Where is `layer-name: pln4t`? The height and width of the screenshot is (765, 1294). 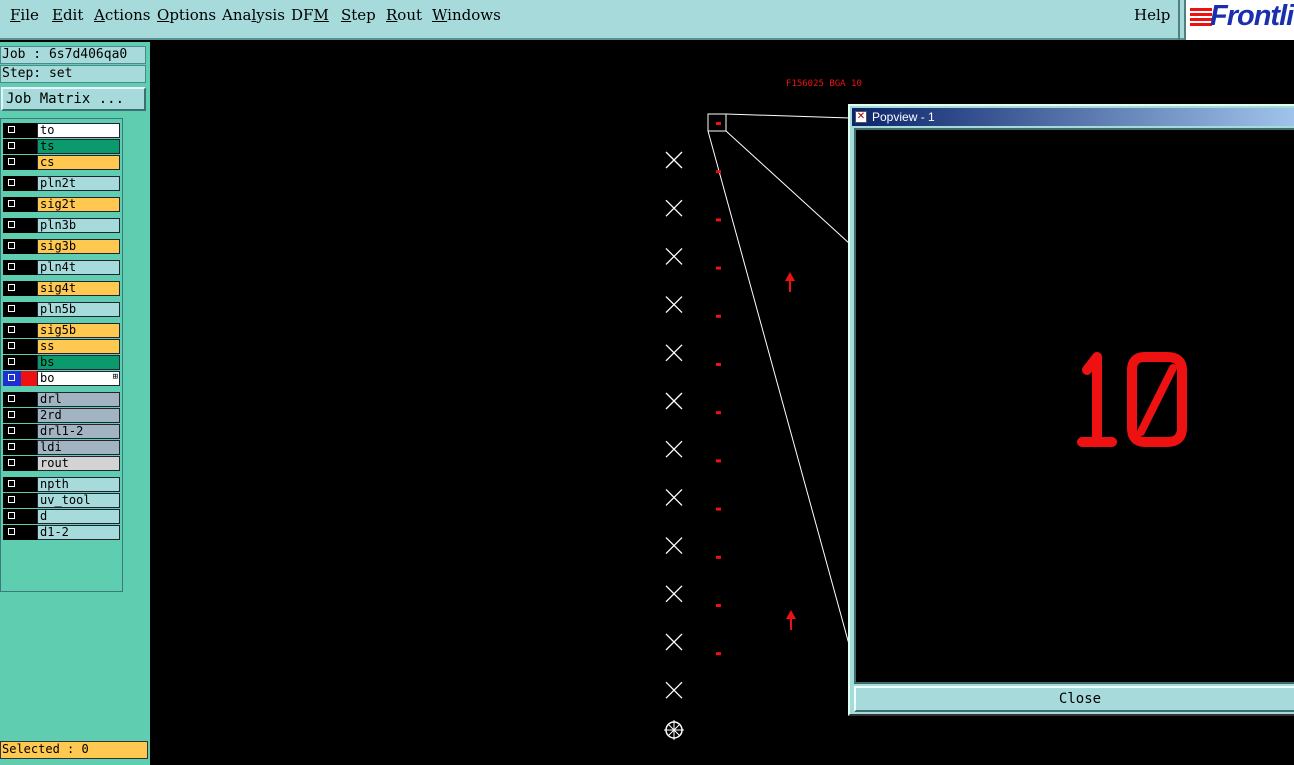 layer-name: pln4t is located at coordinates (78, 267).